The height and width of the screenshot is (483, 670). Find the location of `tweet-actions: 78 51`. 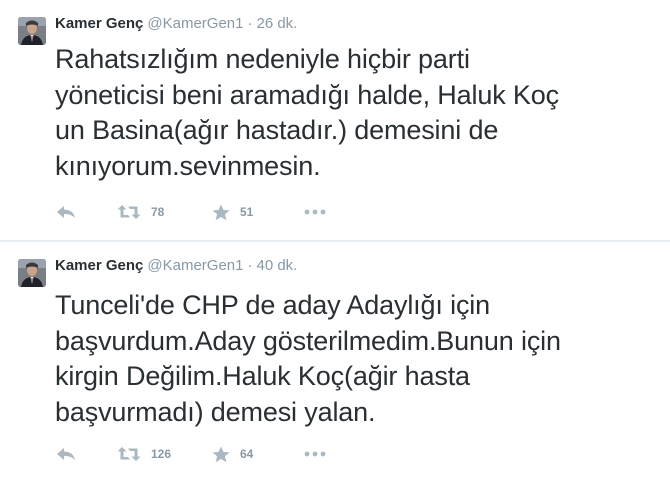

tweet-actions: 78 51 is located at coordinates (225, 212).